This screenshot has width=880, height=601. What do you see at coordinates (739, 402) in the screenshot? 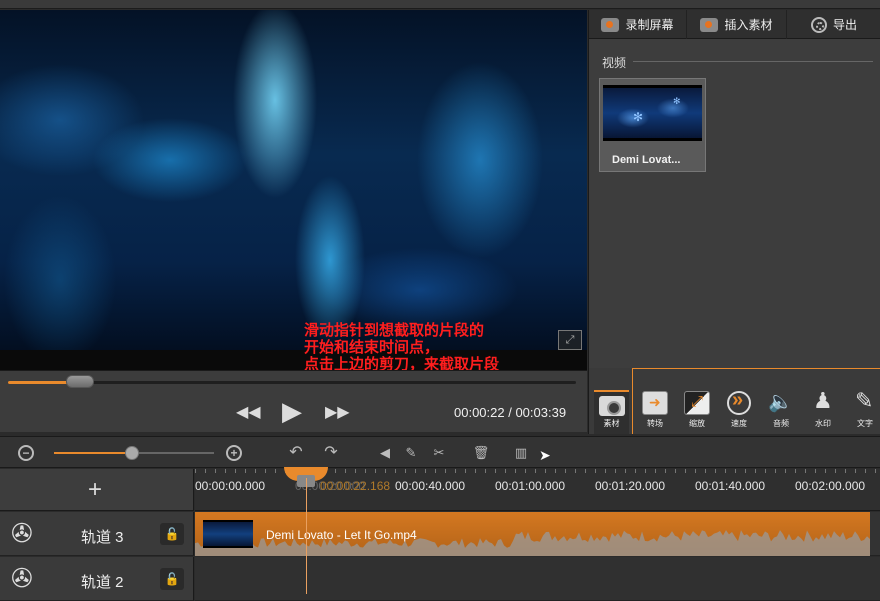
I see `speed-icon` at bounding box center [739, 402].